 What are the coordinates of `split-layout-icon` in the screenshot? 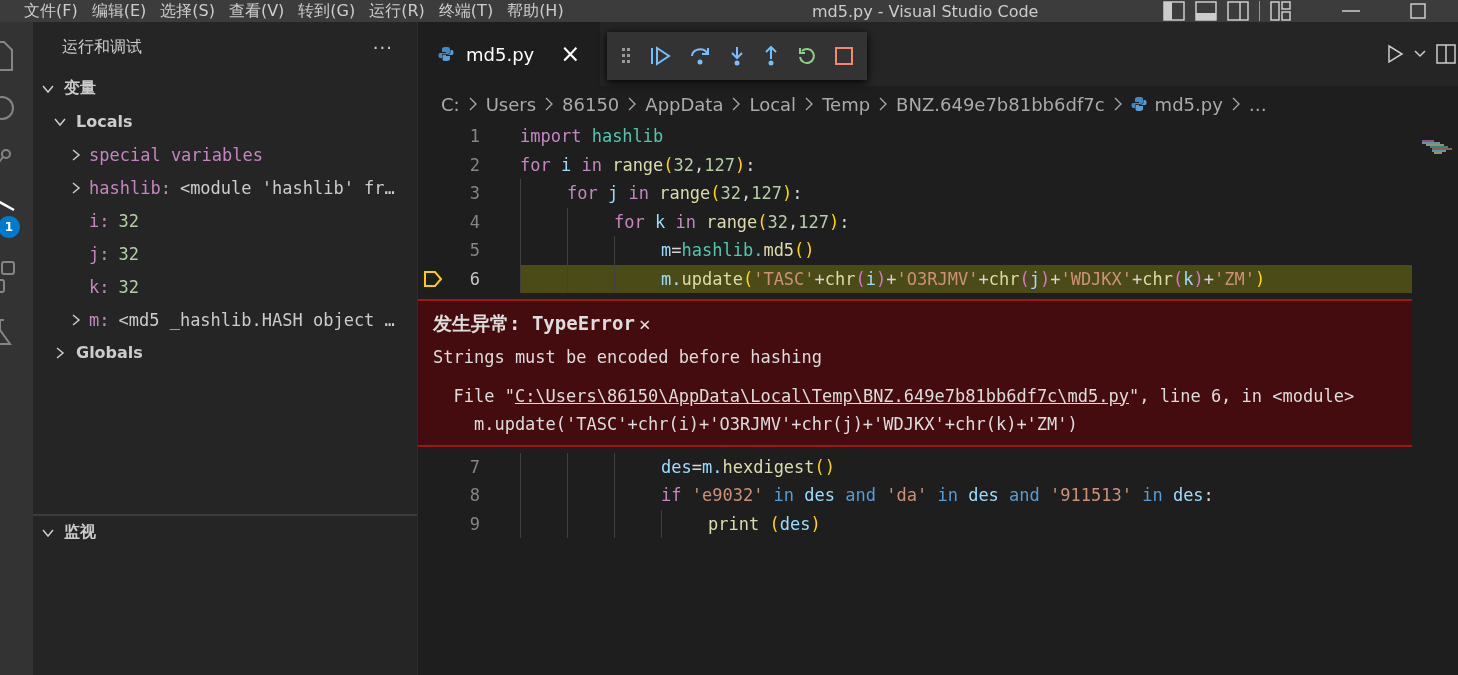 It's located at (1238, 11).